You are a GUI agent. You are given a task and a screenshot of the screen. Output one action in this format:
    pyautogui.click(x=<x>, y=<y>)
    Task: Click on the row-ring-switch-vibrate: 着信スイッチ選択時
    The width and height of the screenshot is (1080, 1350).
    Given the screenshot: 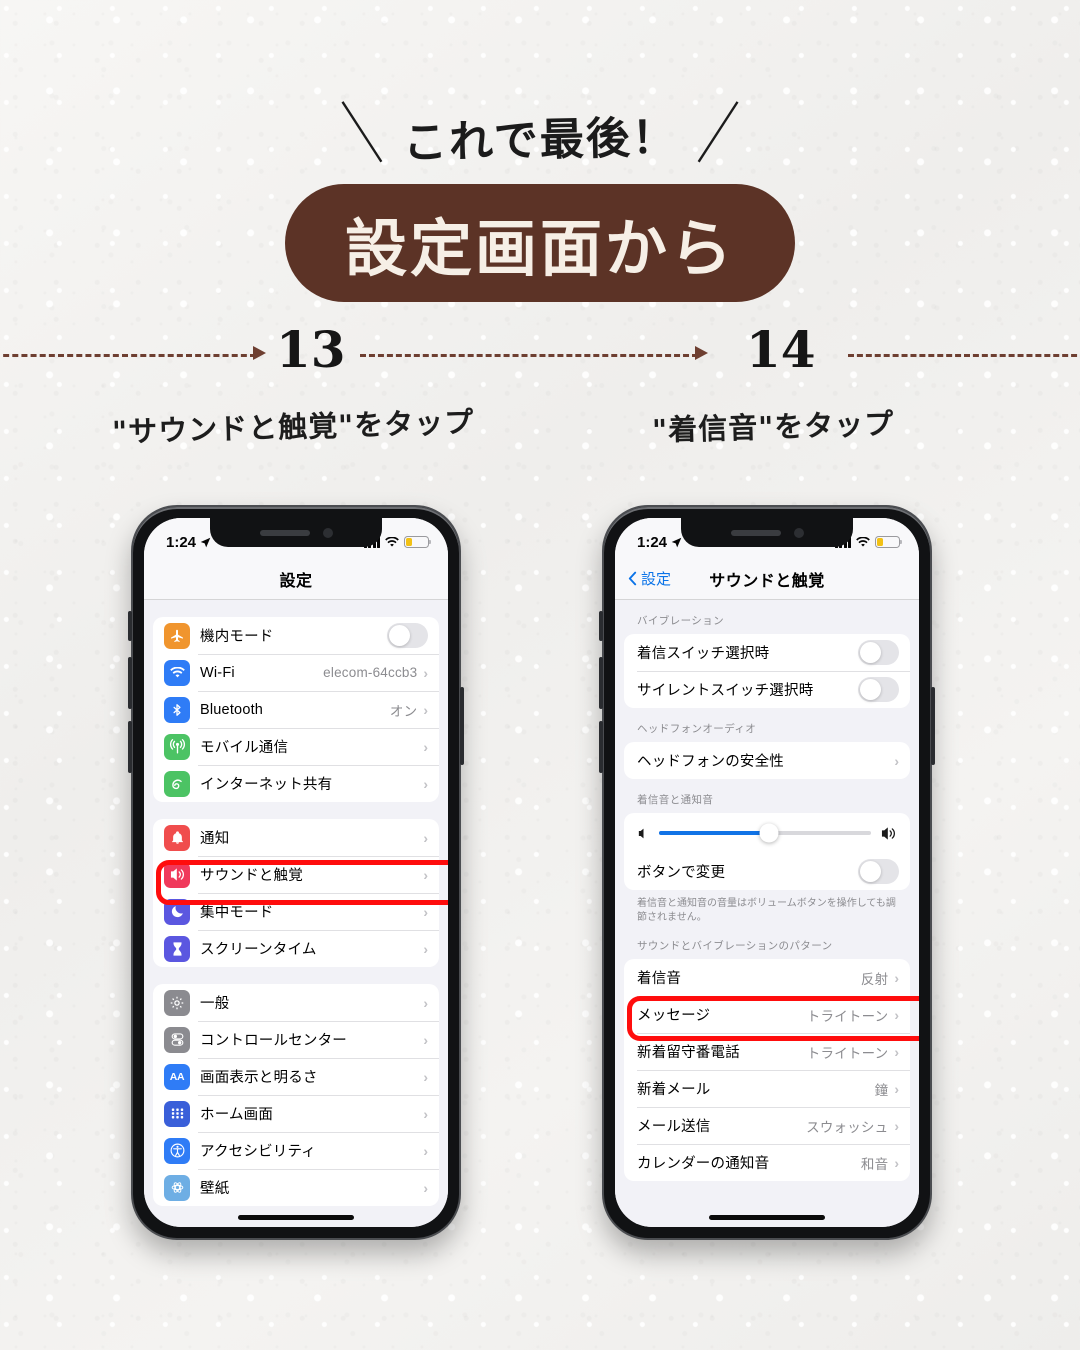 What is the action you would take?
    pyautogui.click(x=767, y=652)
    